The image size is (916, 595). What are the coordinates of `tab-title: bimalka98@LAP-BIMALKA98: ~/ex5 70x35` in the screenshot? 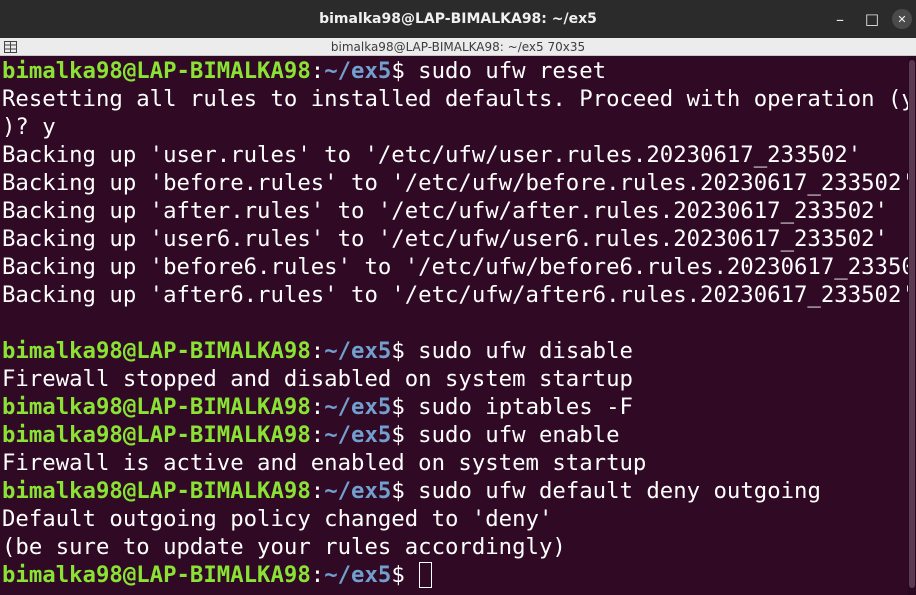 It's located at (458, 46).